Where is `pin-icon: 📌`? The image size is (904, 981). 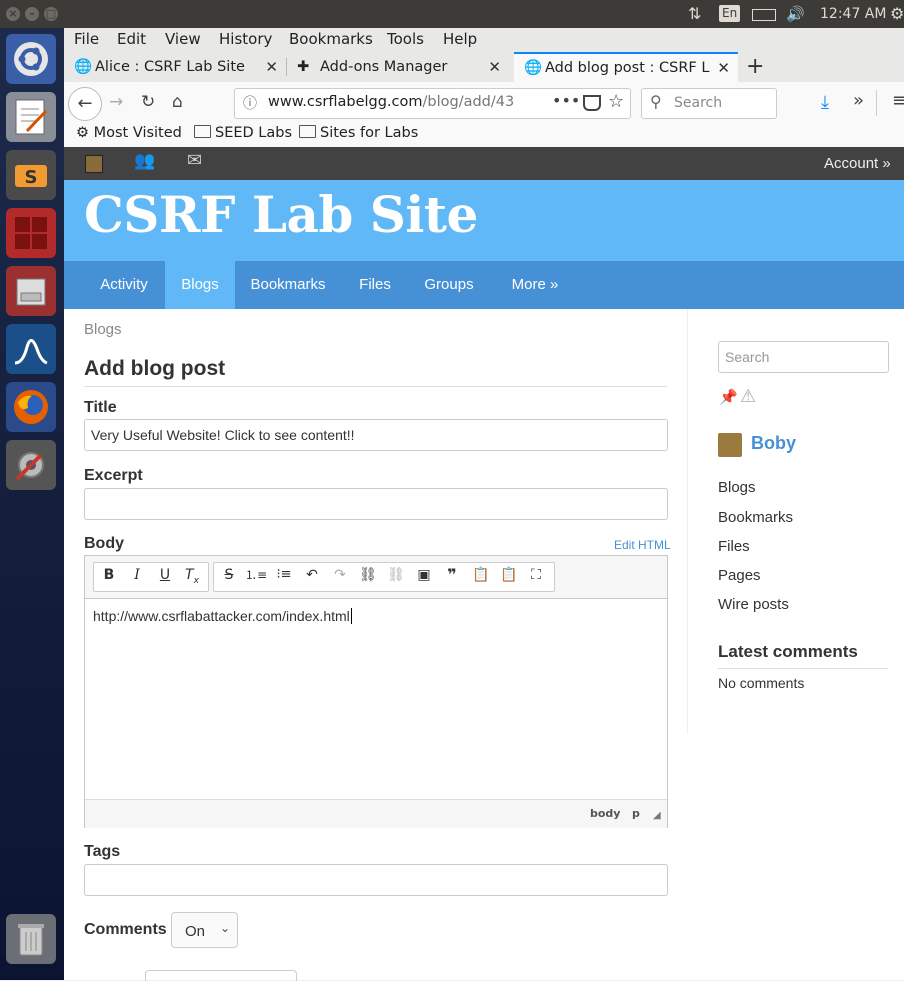 pin-icon: 📌 is located at coordinates (728, 397).